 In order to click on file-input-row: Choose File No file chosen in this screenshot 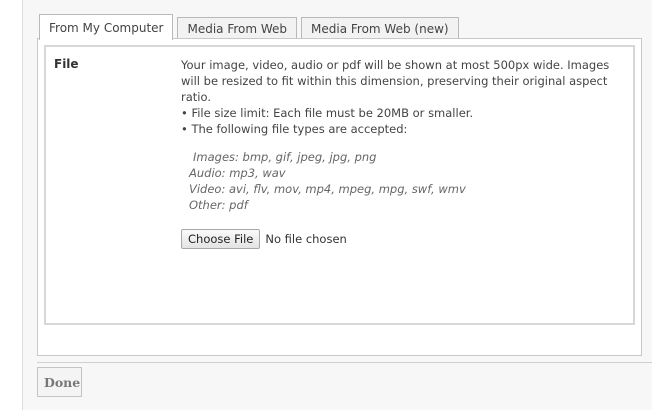, I will do `click(401, 239)`.